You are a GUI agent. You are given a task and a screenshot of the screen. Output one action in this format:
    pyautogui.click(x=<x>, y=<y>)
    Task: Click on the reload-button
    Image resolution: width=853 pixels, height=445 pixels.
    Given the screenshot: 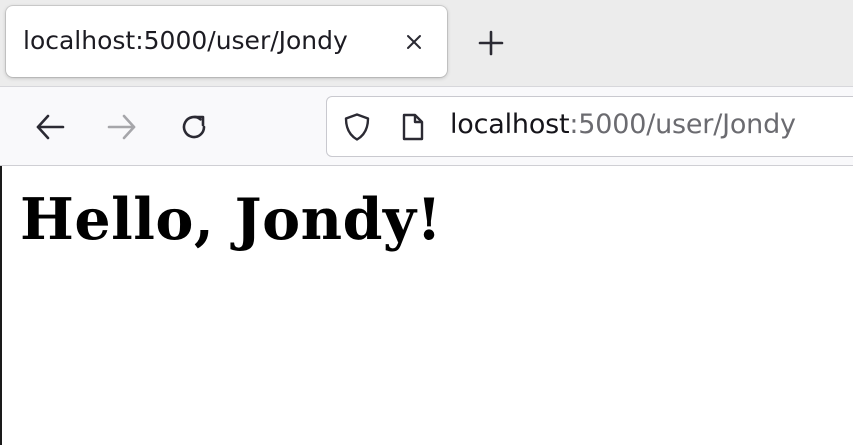 What is the action you would take?
    pyautogui.click(x=194, y=127)
    